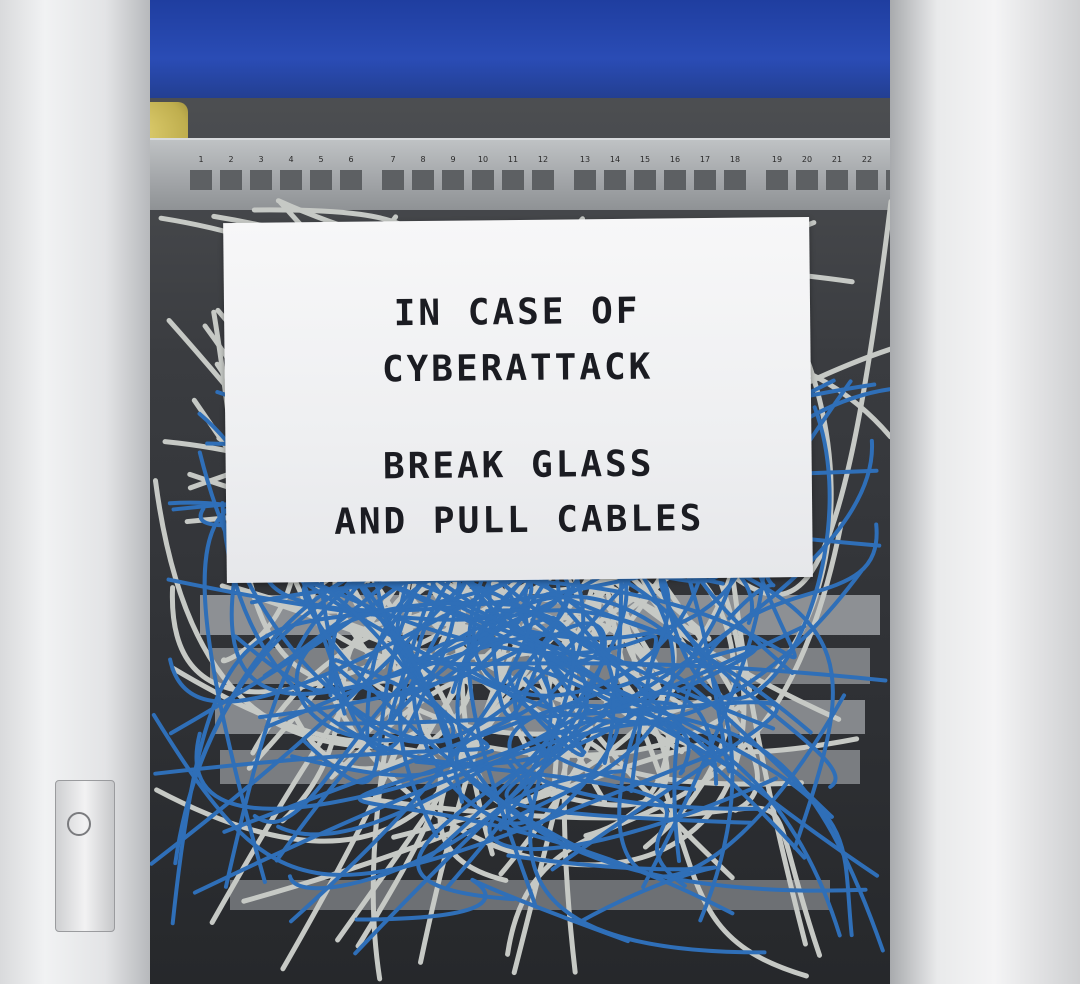 The width and height of the screenshot is (1080, 984). I want to click on port-number-label: 18, so click(735, 159).